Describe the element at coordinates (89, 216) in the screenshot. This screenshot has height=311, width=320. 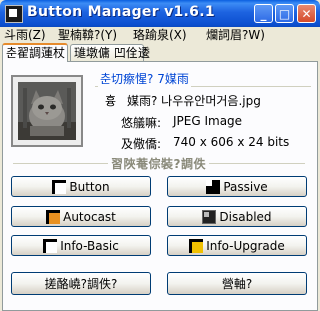
I see `autocast-frame-label: Autocast` at that location.